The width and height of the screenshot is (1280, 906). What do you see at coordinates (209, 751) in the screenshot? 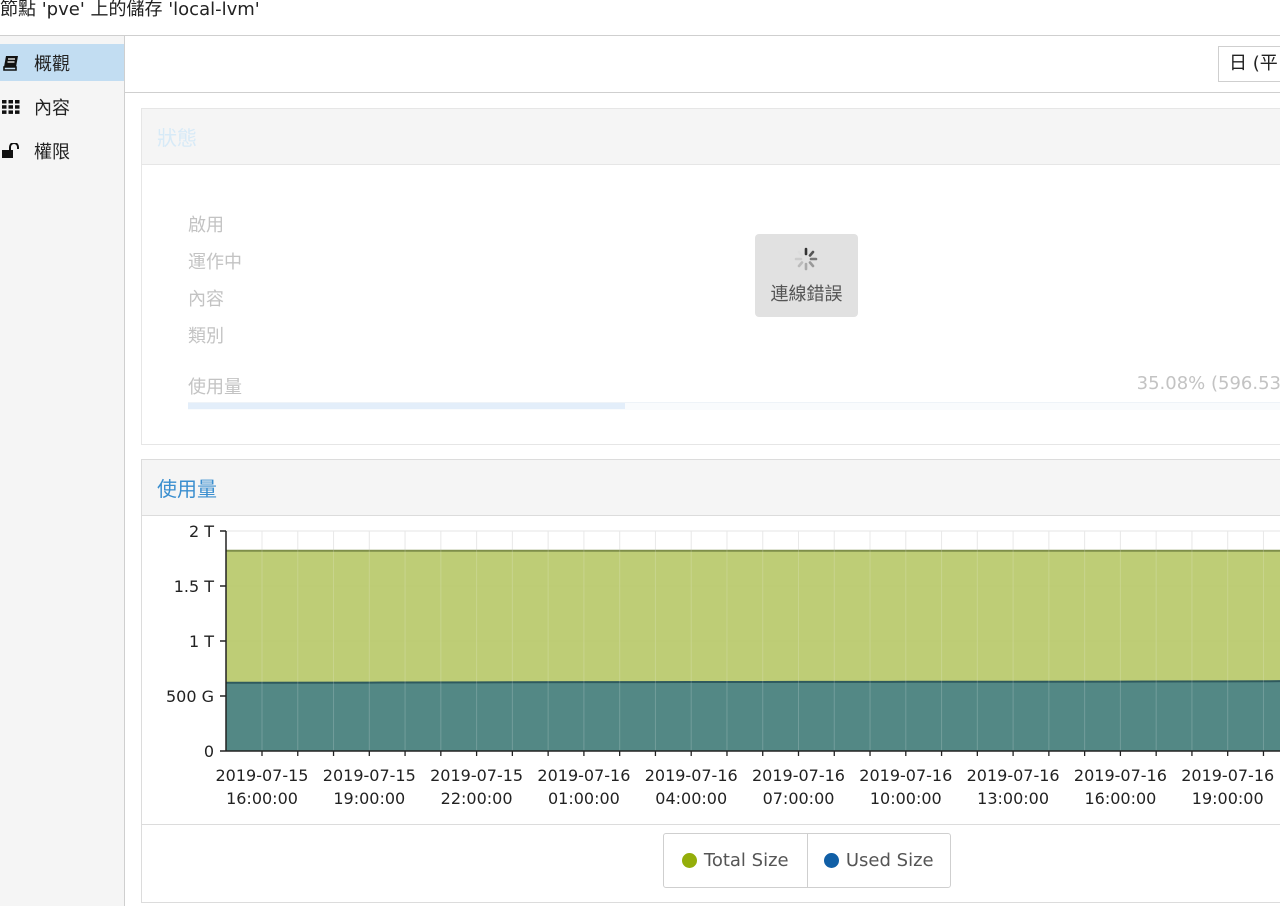
I see `y-tick-label: 0` at bounding box center [209, 751].